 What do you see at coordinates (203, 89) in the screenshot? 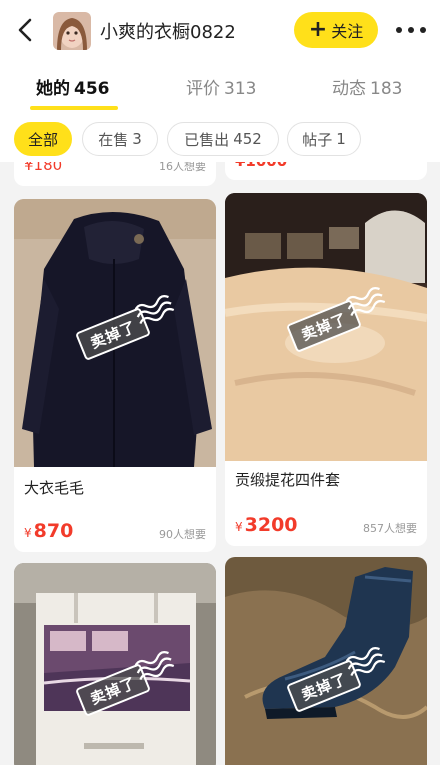
I see `tab-label: 评价` at bounding box center [203, 89].